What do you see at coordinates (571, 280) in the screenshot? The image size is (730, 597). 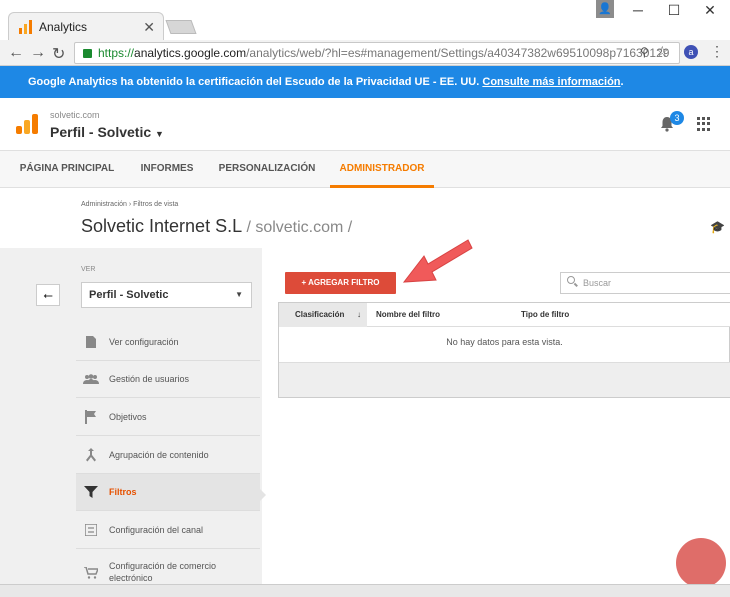 I see `search-icon` at bounding box center [571, 280].